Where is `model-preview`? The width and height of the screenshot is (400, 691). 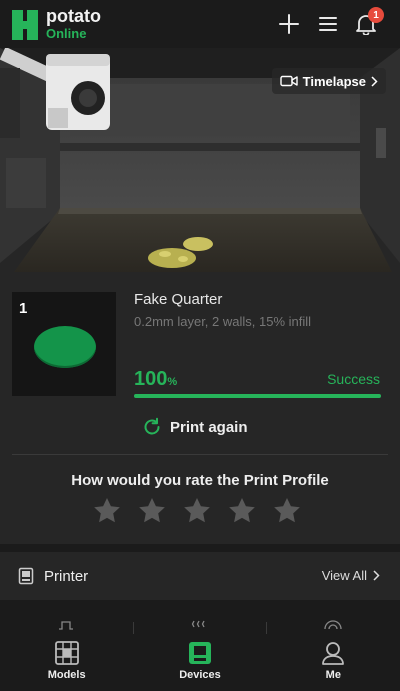
model-preview is located at coordinates (65, 347).